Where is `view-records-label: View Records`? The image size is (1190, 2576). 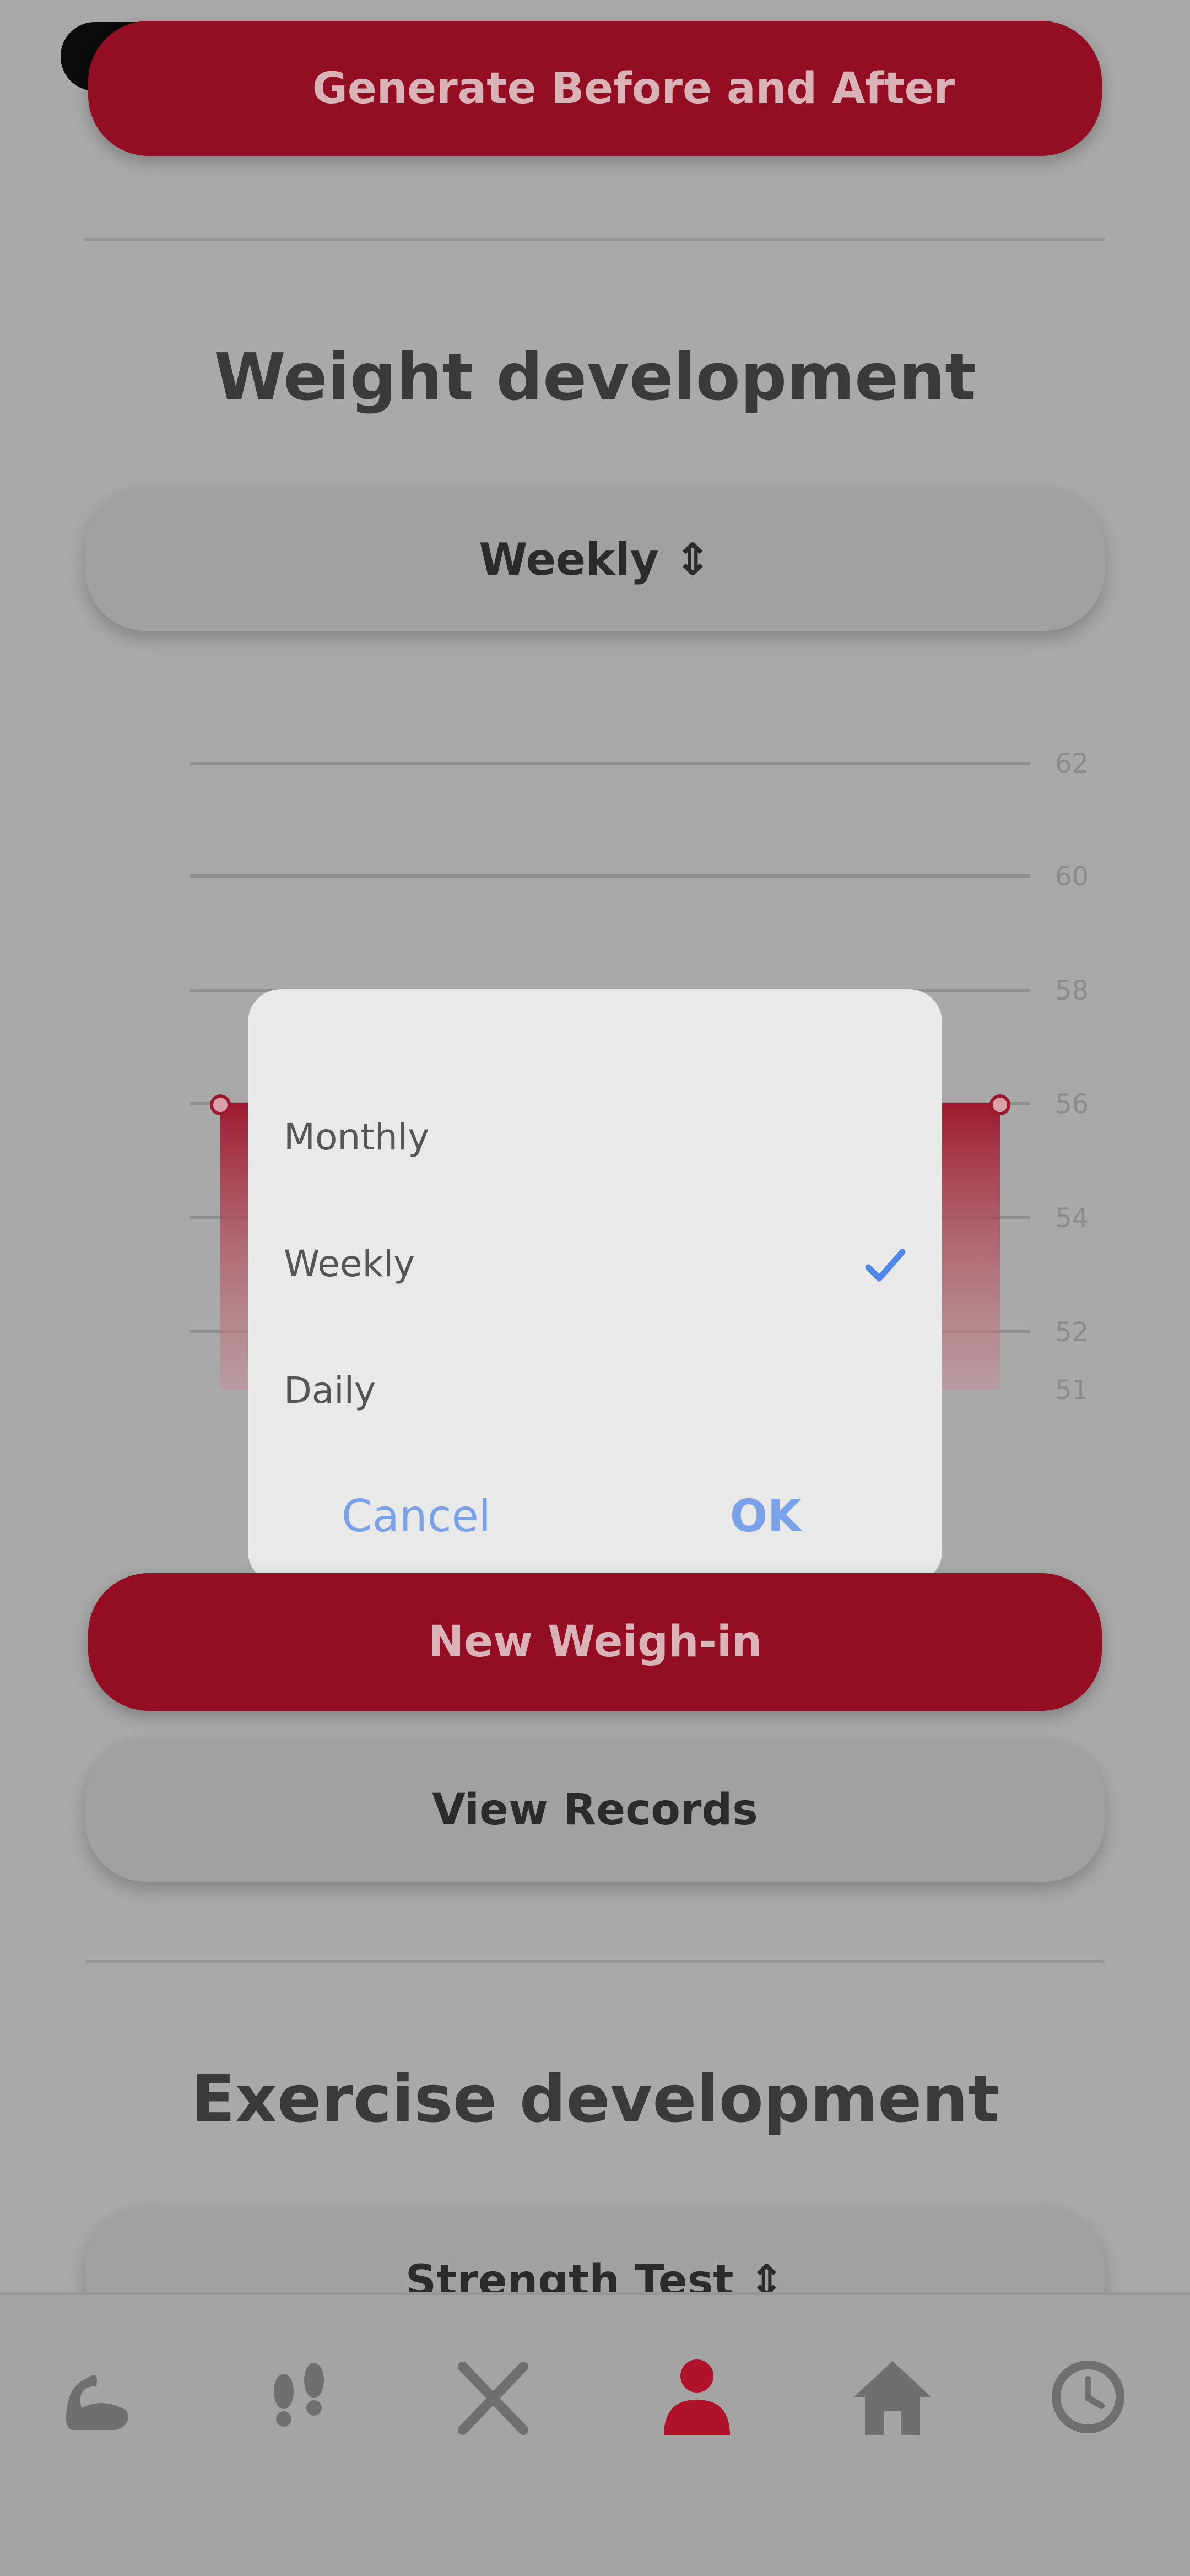
view-records-label: View Records is located at coordinates (595, 1810).